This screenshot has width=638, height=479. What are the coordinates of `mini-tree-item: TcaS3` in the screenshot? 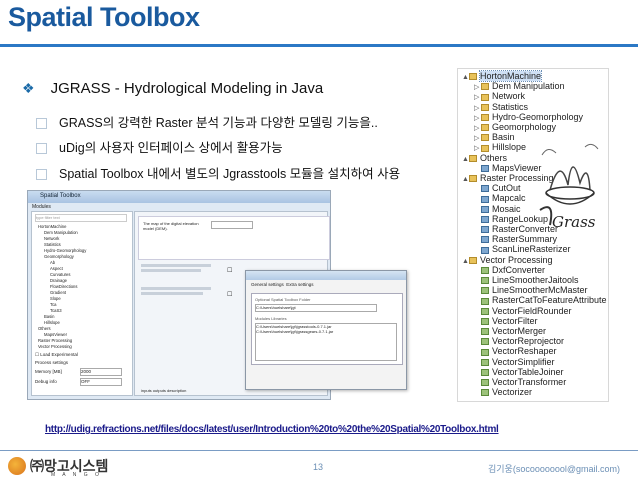 It's located at (56, 310).